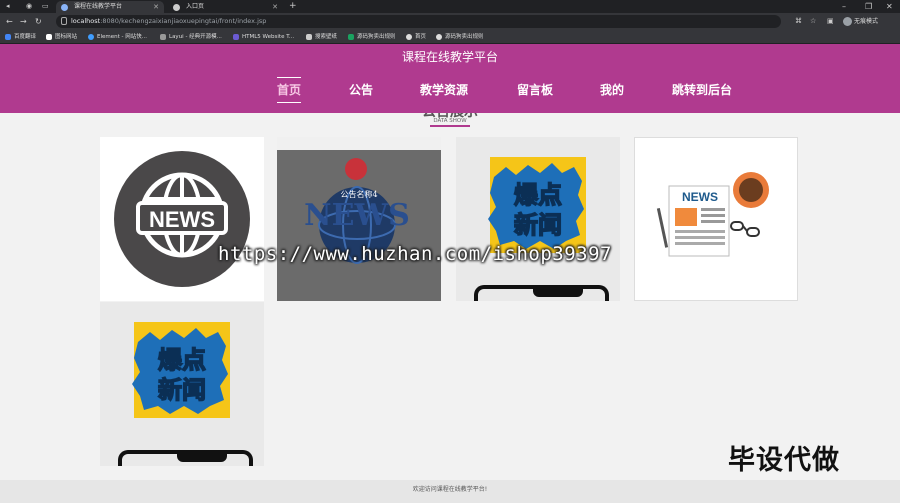  I want to click on restore-icon: ❐, so click(868, 6).